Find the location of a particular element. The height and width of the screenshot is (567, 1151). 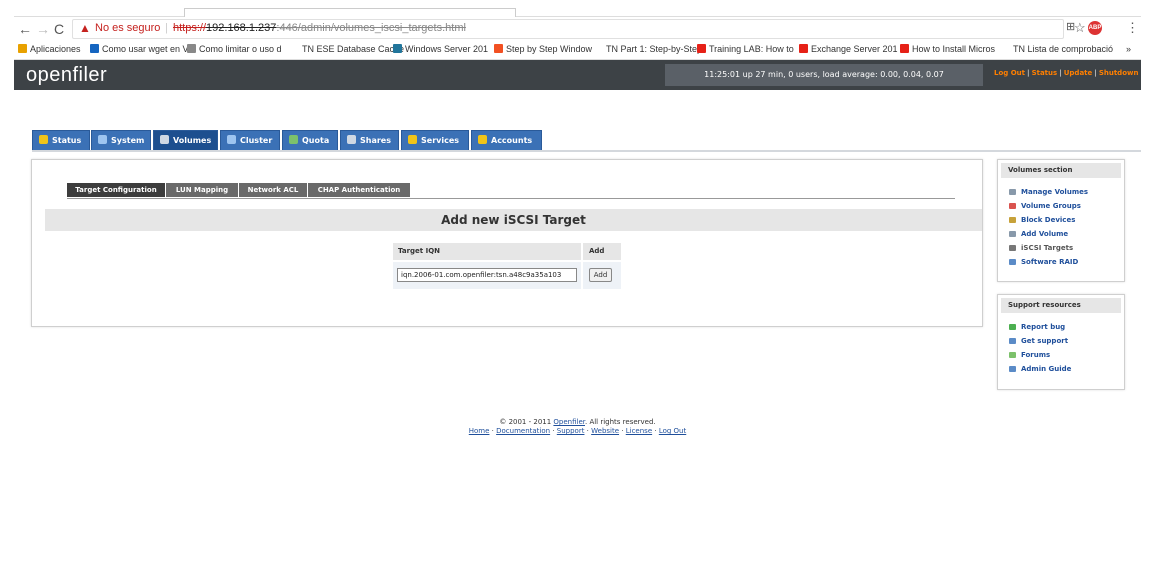

top-links: Log Out | Status | Update | Shutdown is located at coordinates (1066, 73).